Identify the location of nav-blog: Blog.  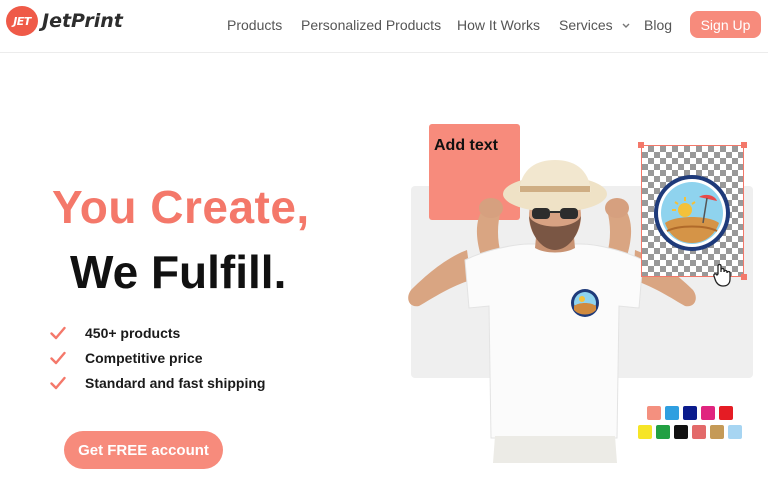
(658, 25).